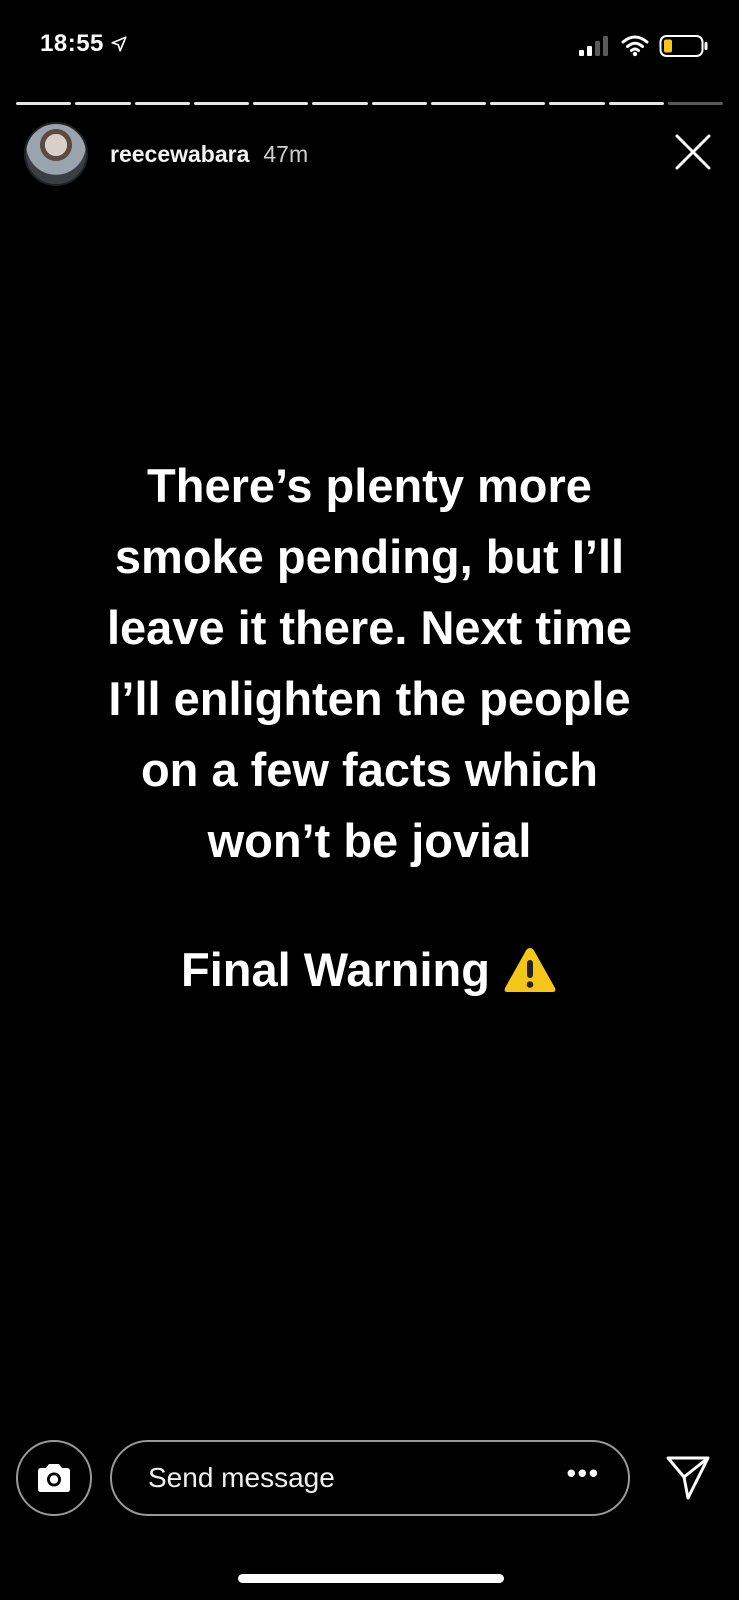 Image resolution: width=739 pixels, height=1600 pixels. I want to click on status-time: 18:55, so click(84, 44).